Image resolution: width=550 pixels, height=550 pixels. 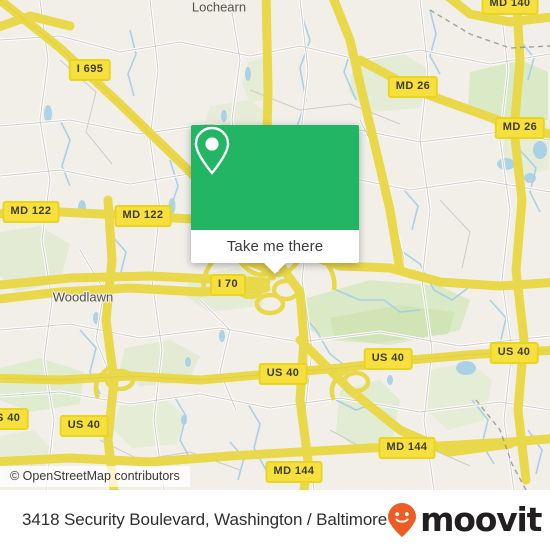 What do you see at coordinates (83, 297) in the screenshot?
I see `place-label-woodlawn: Woodlawn` at bounding box center [83, 297].